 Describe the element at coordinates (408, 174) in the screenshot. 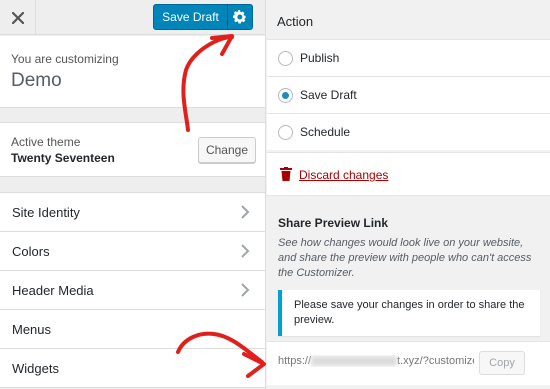

I see `discard-section: Discard changes` at that location.